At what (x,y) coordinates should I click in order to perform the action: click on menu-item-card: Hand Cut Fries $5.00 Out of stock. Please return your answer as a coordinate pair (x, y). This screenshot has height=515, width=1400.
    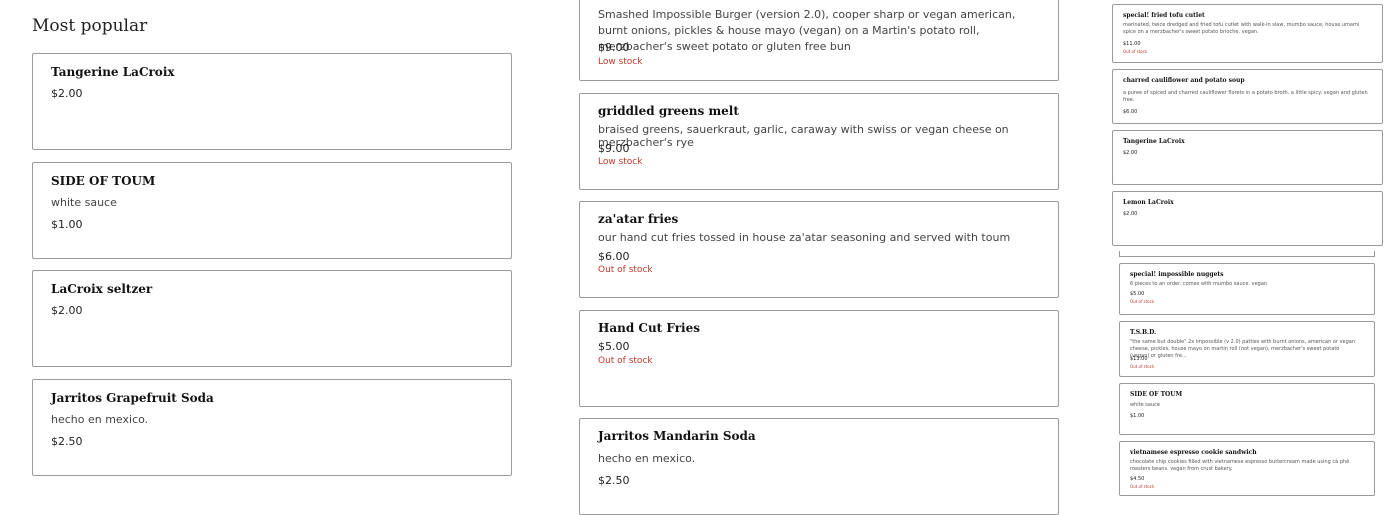
    Looking at the image, I should click on (819, 358).